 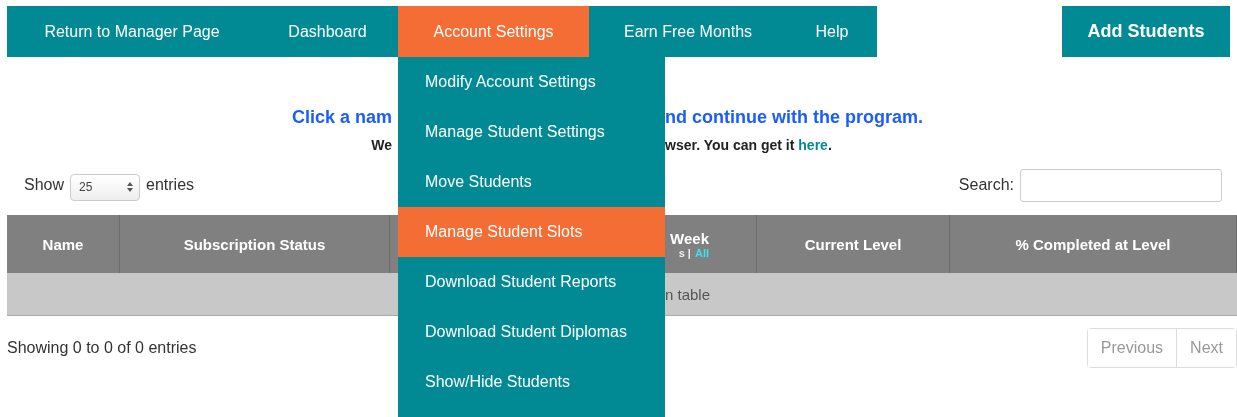 I want to click on nav-item: Account Settings, so click(x=493, y=31).